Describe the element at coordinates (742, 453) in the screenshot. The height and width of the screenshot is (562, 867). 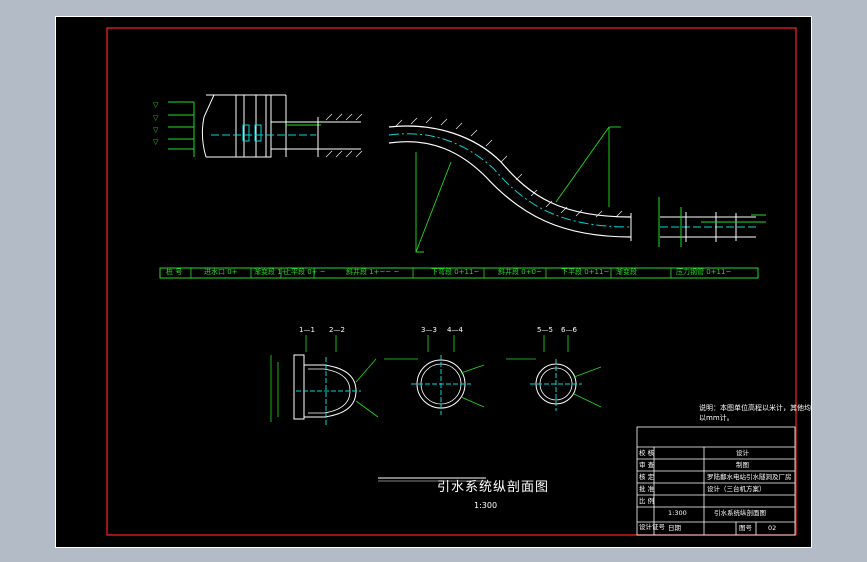
I see `tb-row-value: 设计` at that location.